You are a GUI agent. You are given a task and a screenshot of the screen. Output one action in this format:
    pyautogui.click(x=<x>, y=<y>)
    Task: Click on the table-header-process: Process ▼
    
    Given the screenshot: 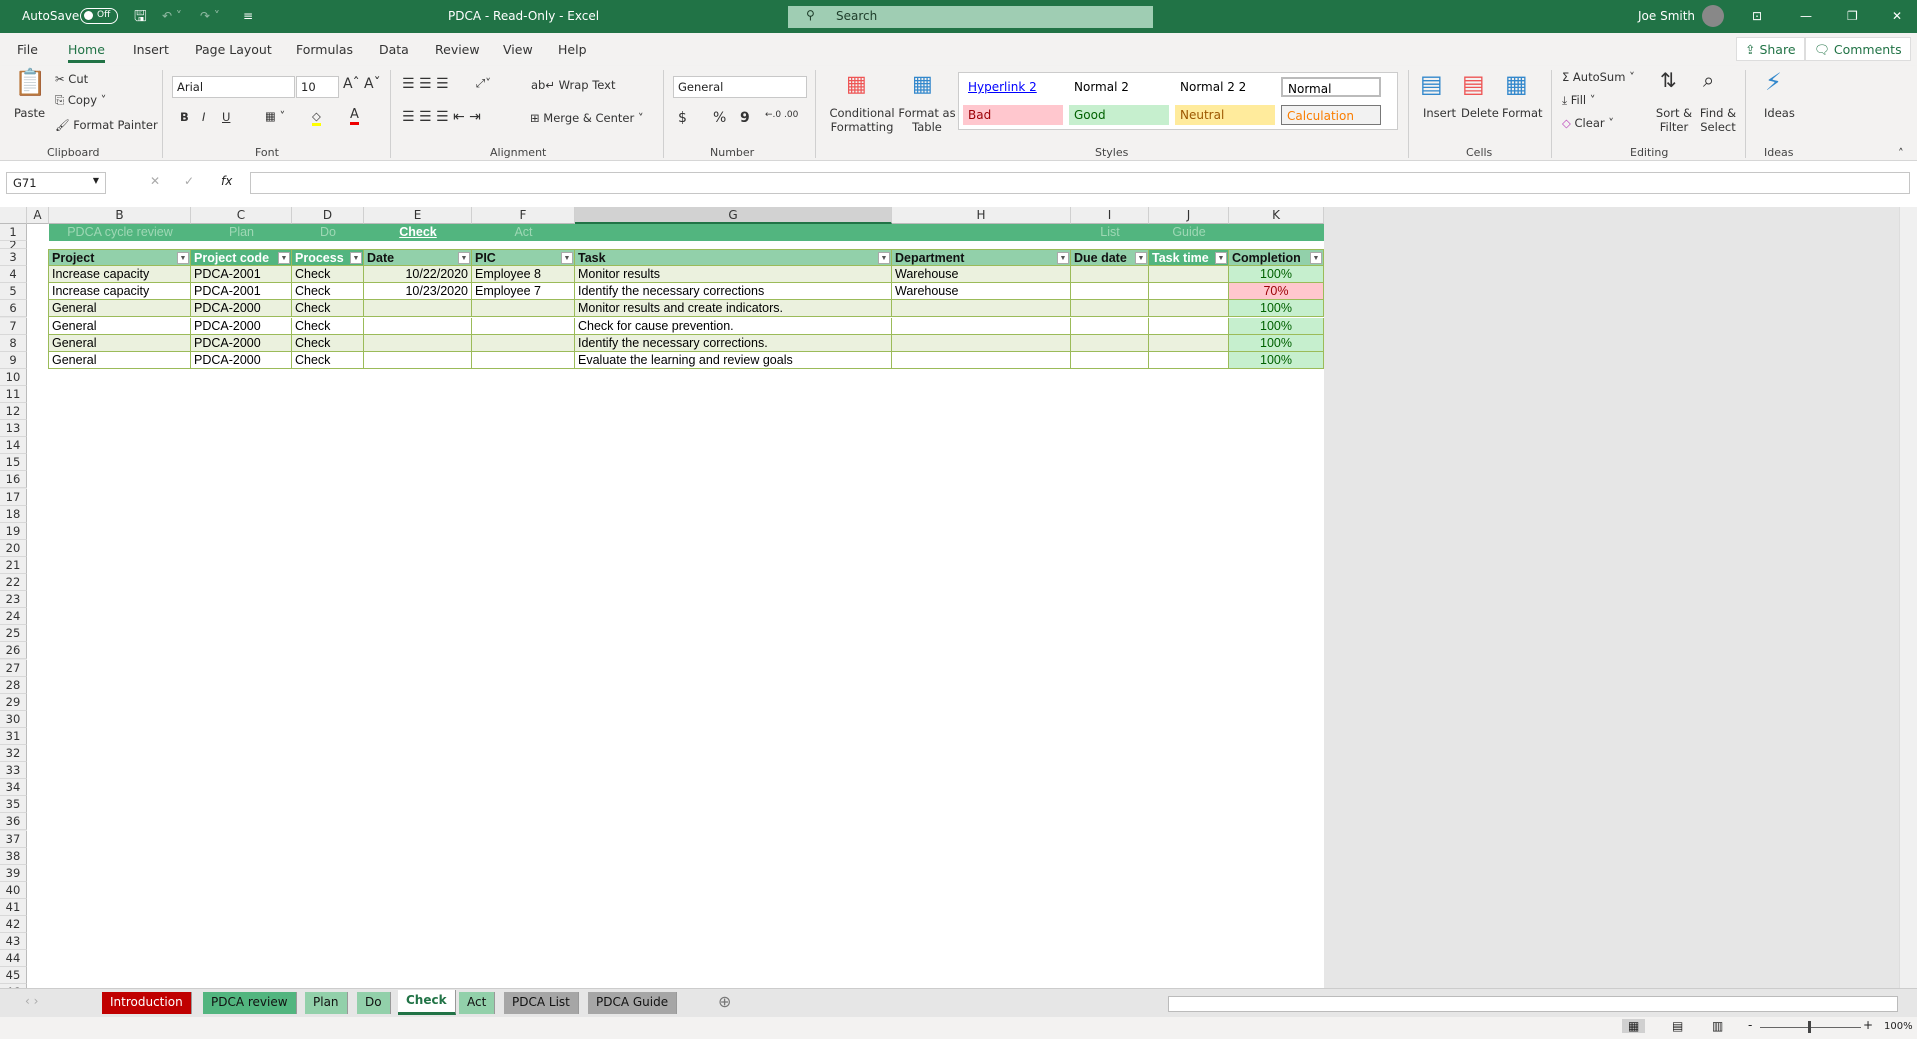 What is the action you would take?
    pyautogui.click(x=328, y=258)
    